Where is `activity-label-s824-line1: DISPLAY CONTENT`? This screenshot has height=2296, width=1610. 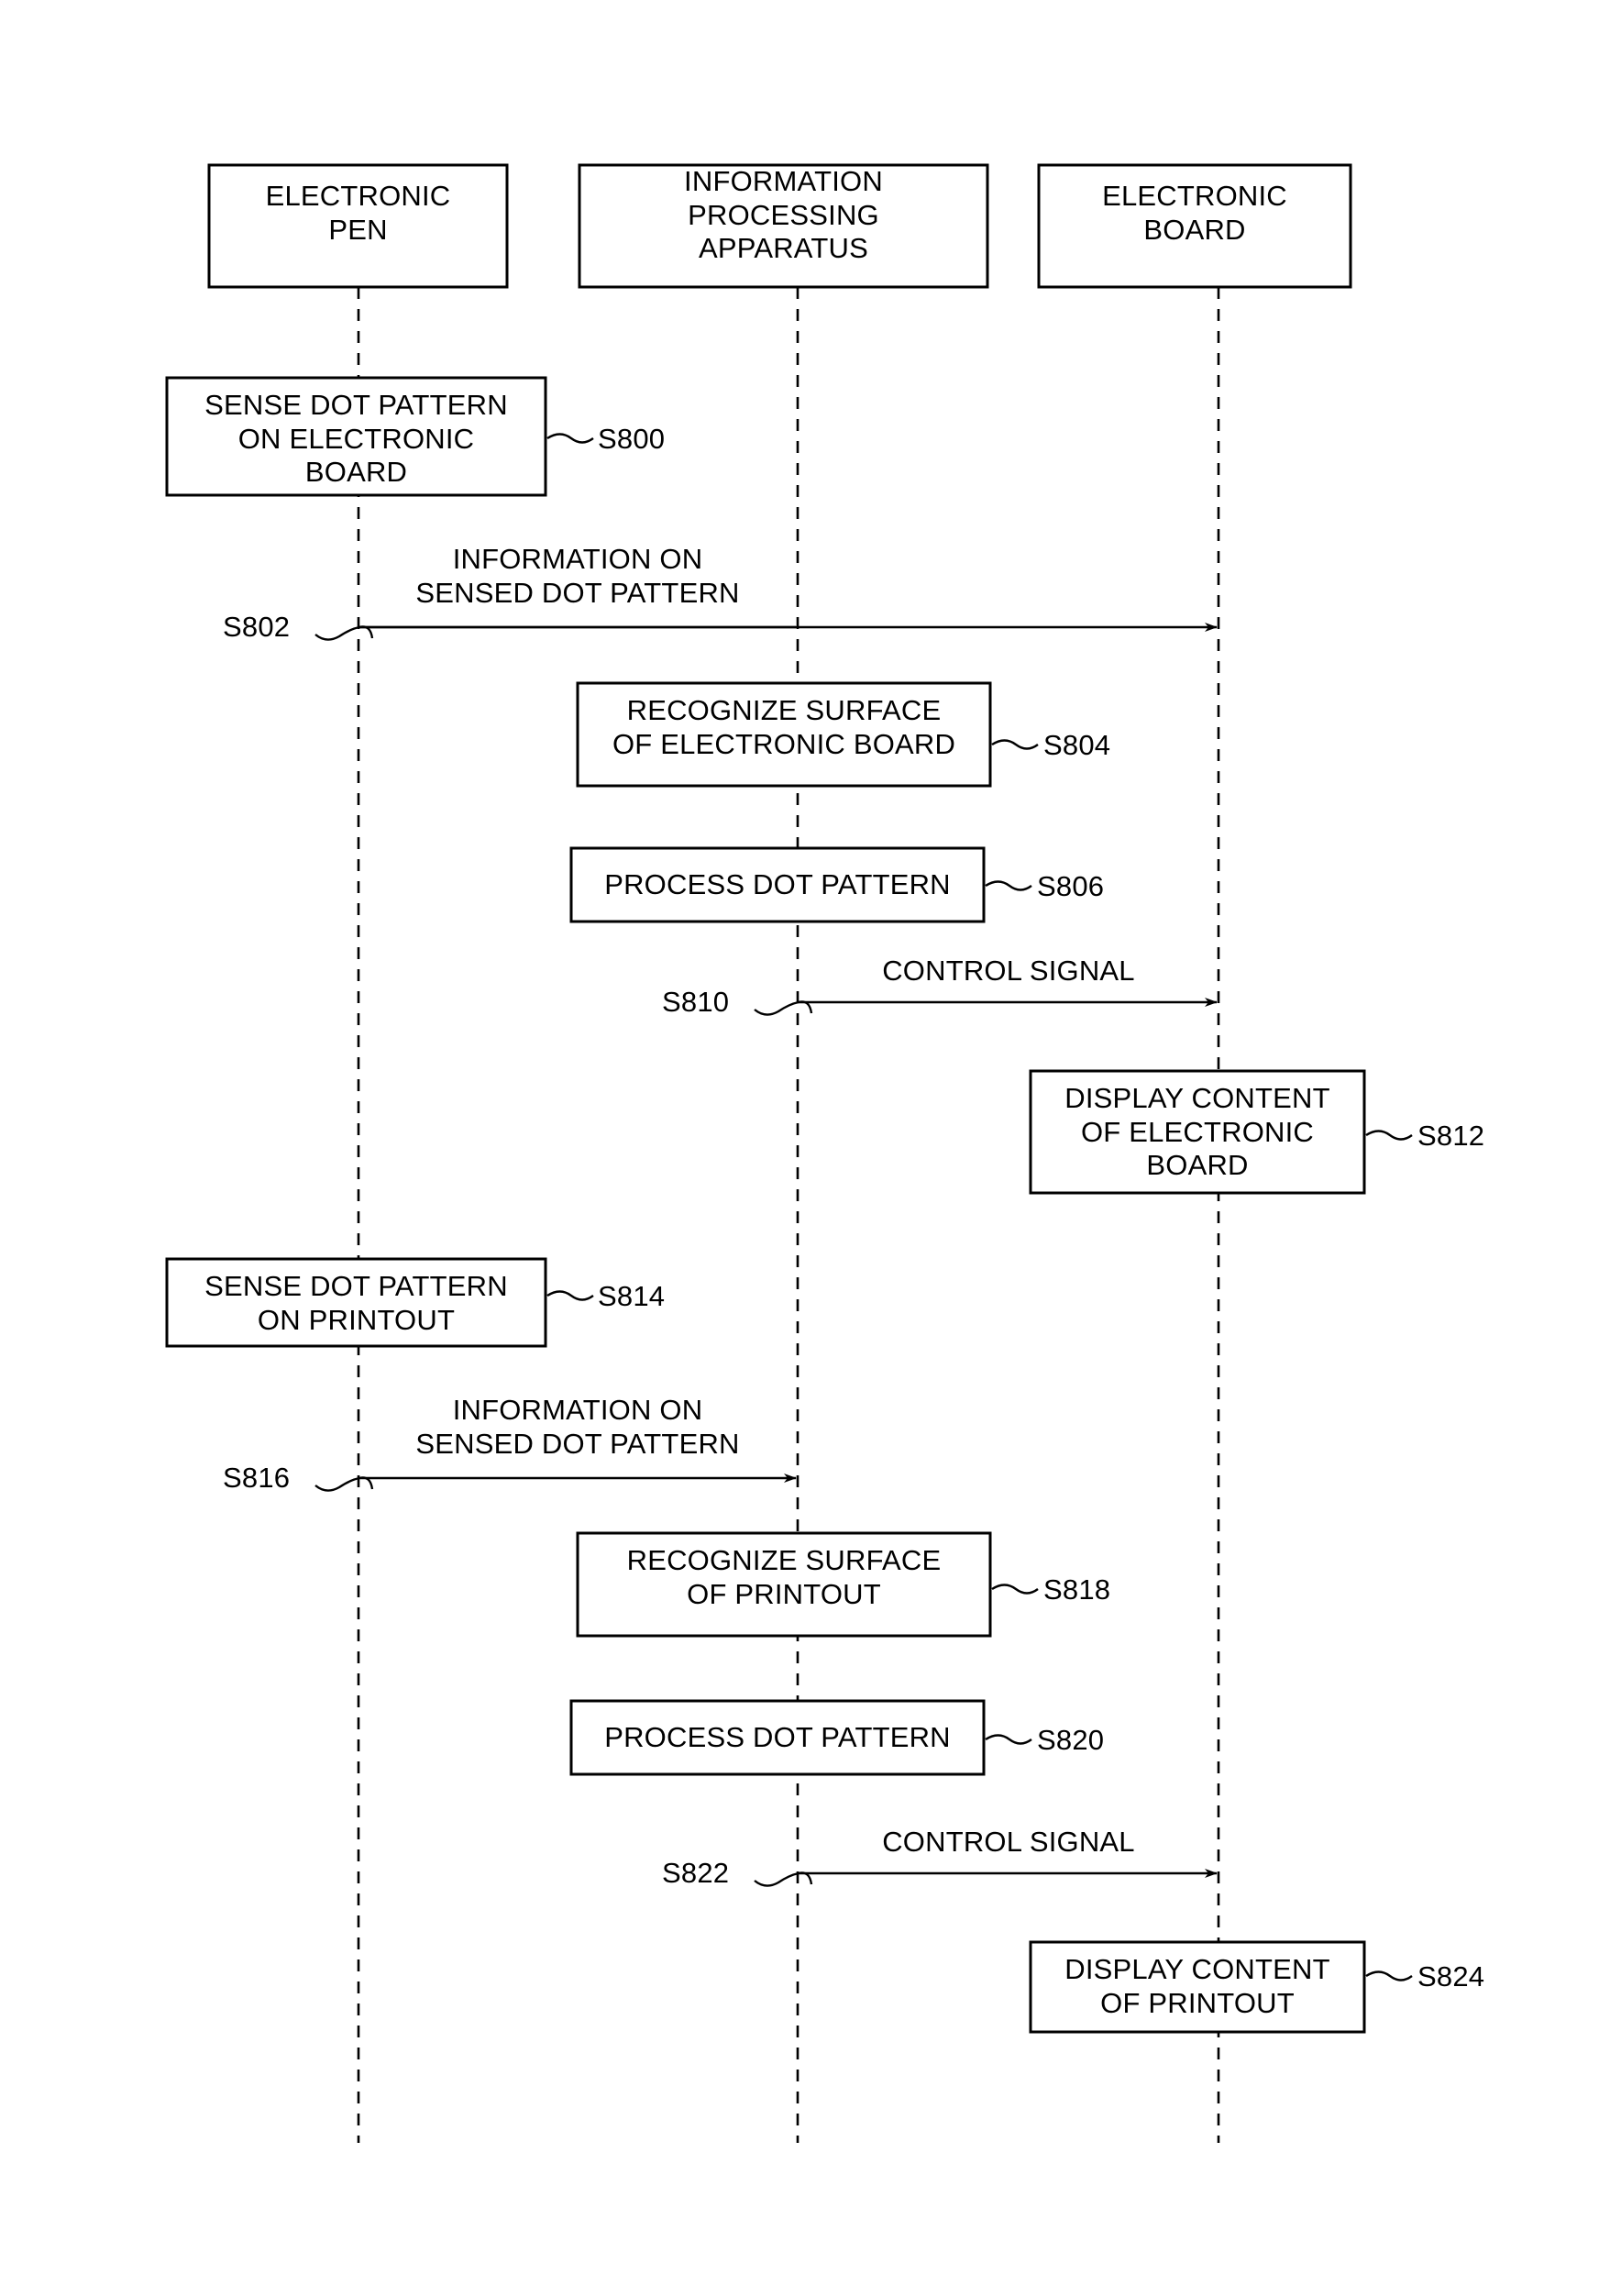
activity-label-s824-line1: DISPLAY CONTENT is located at coordinates (1197, 1969).